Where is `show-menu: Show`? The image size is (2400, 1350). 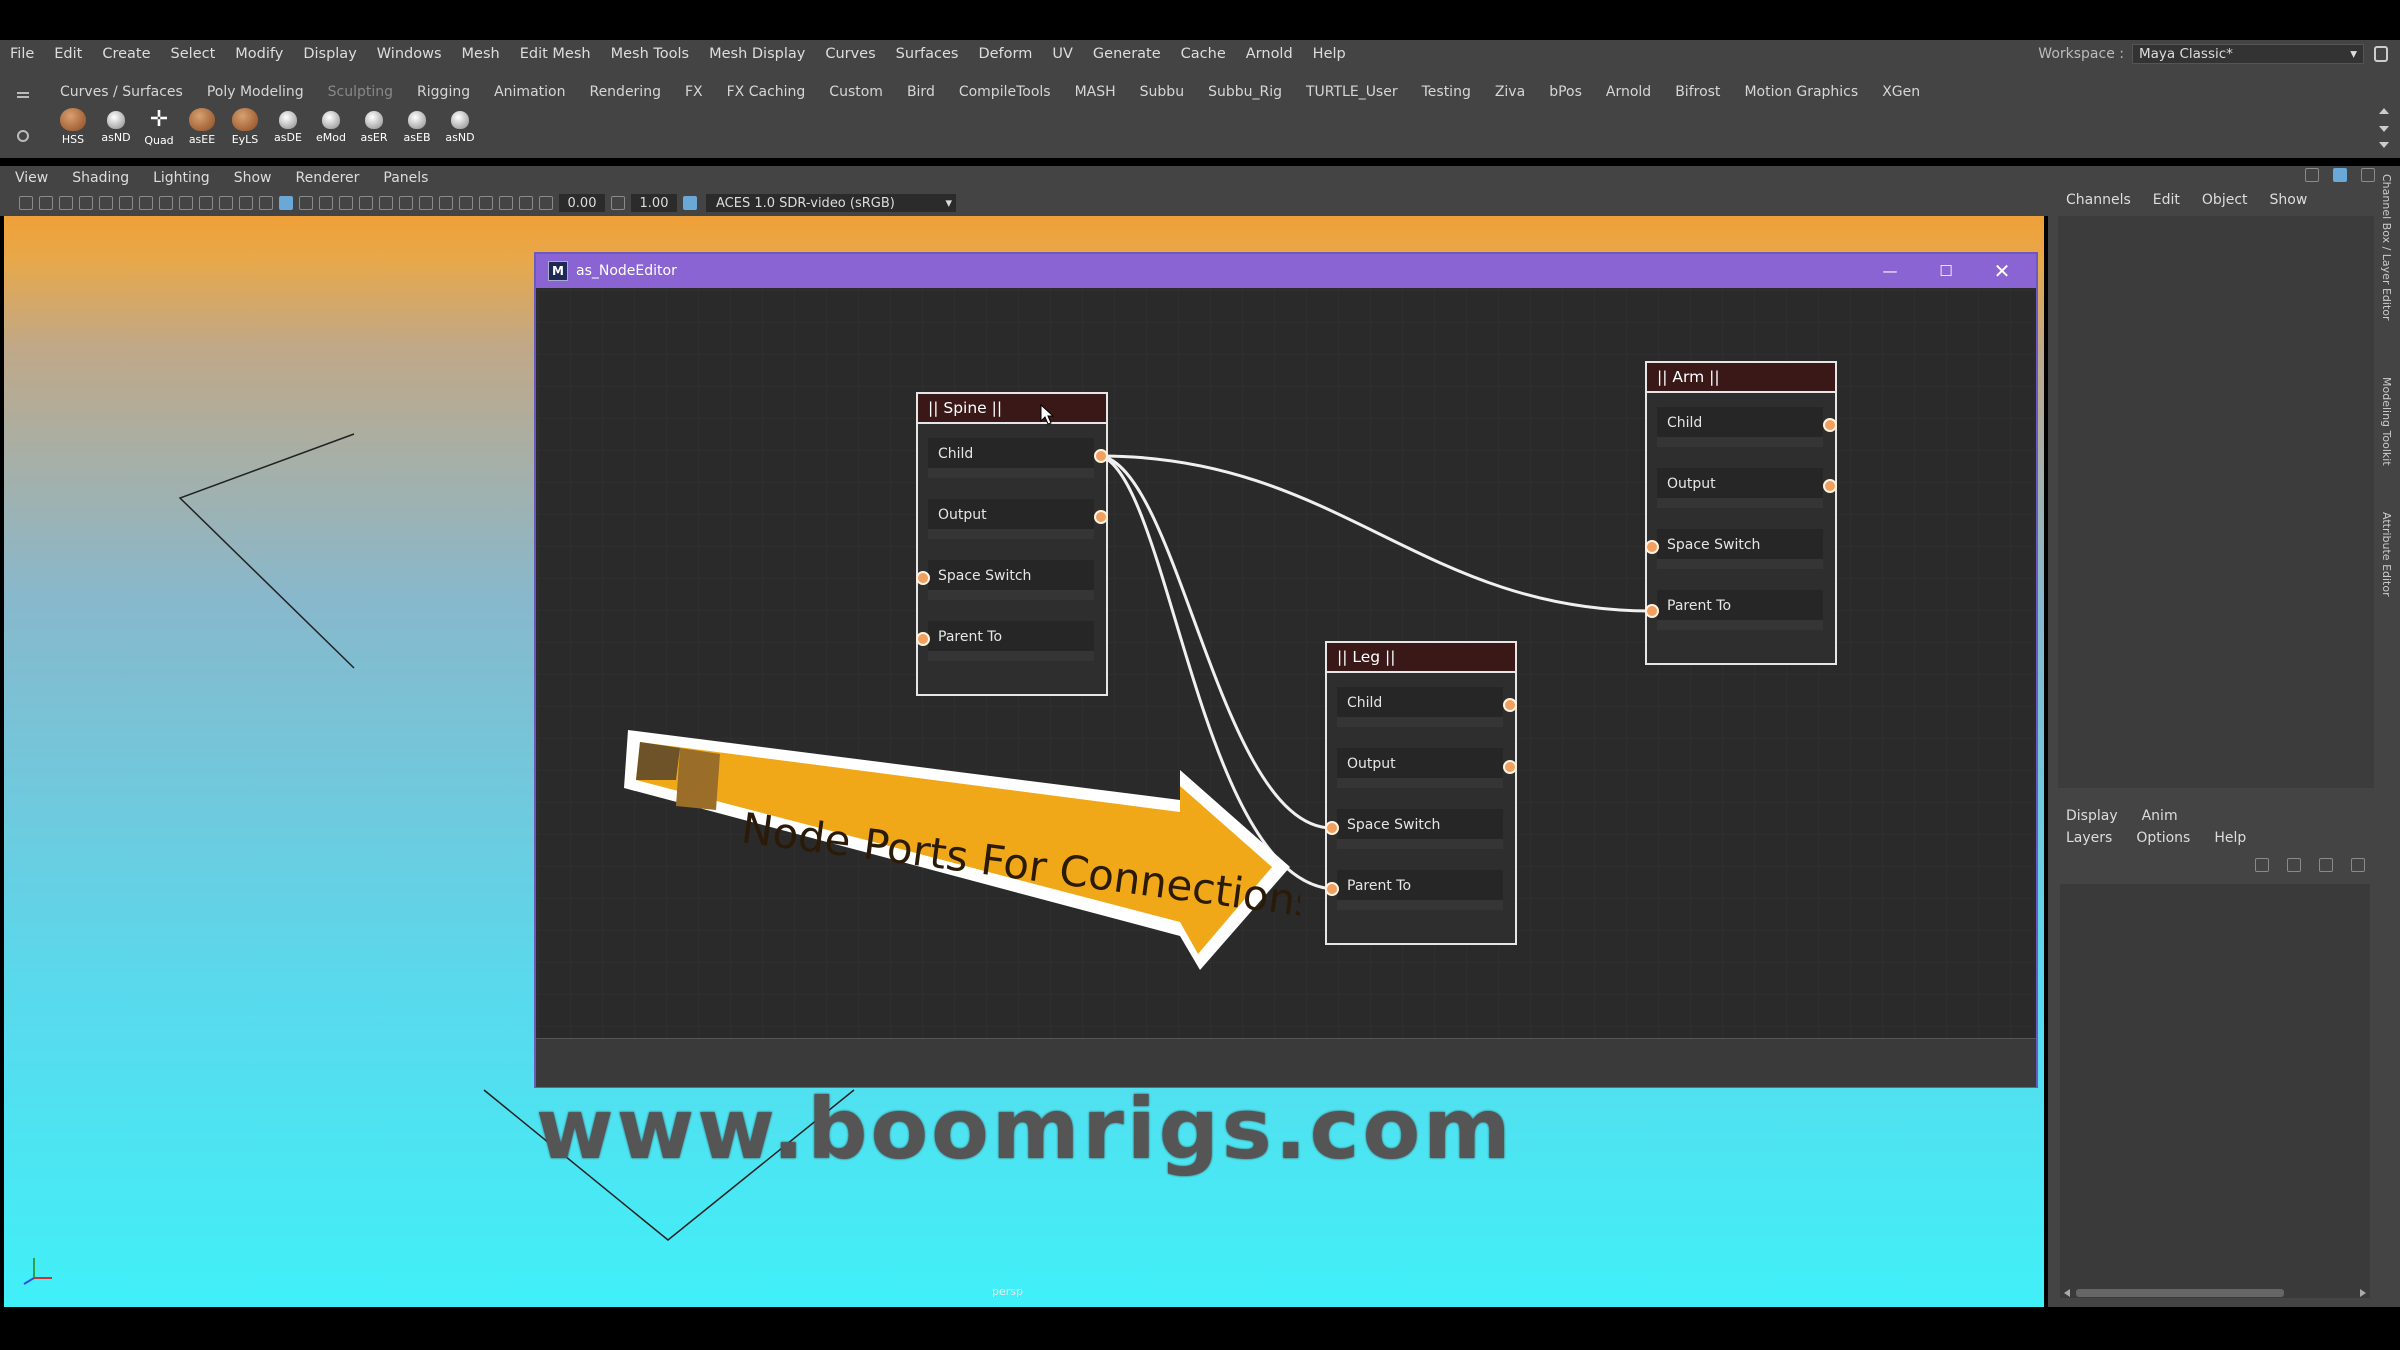
show-menu: Show is located at coordinates (2300, 200).